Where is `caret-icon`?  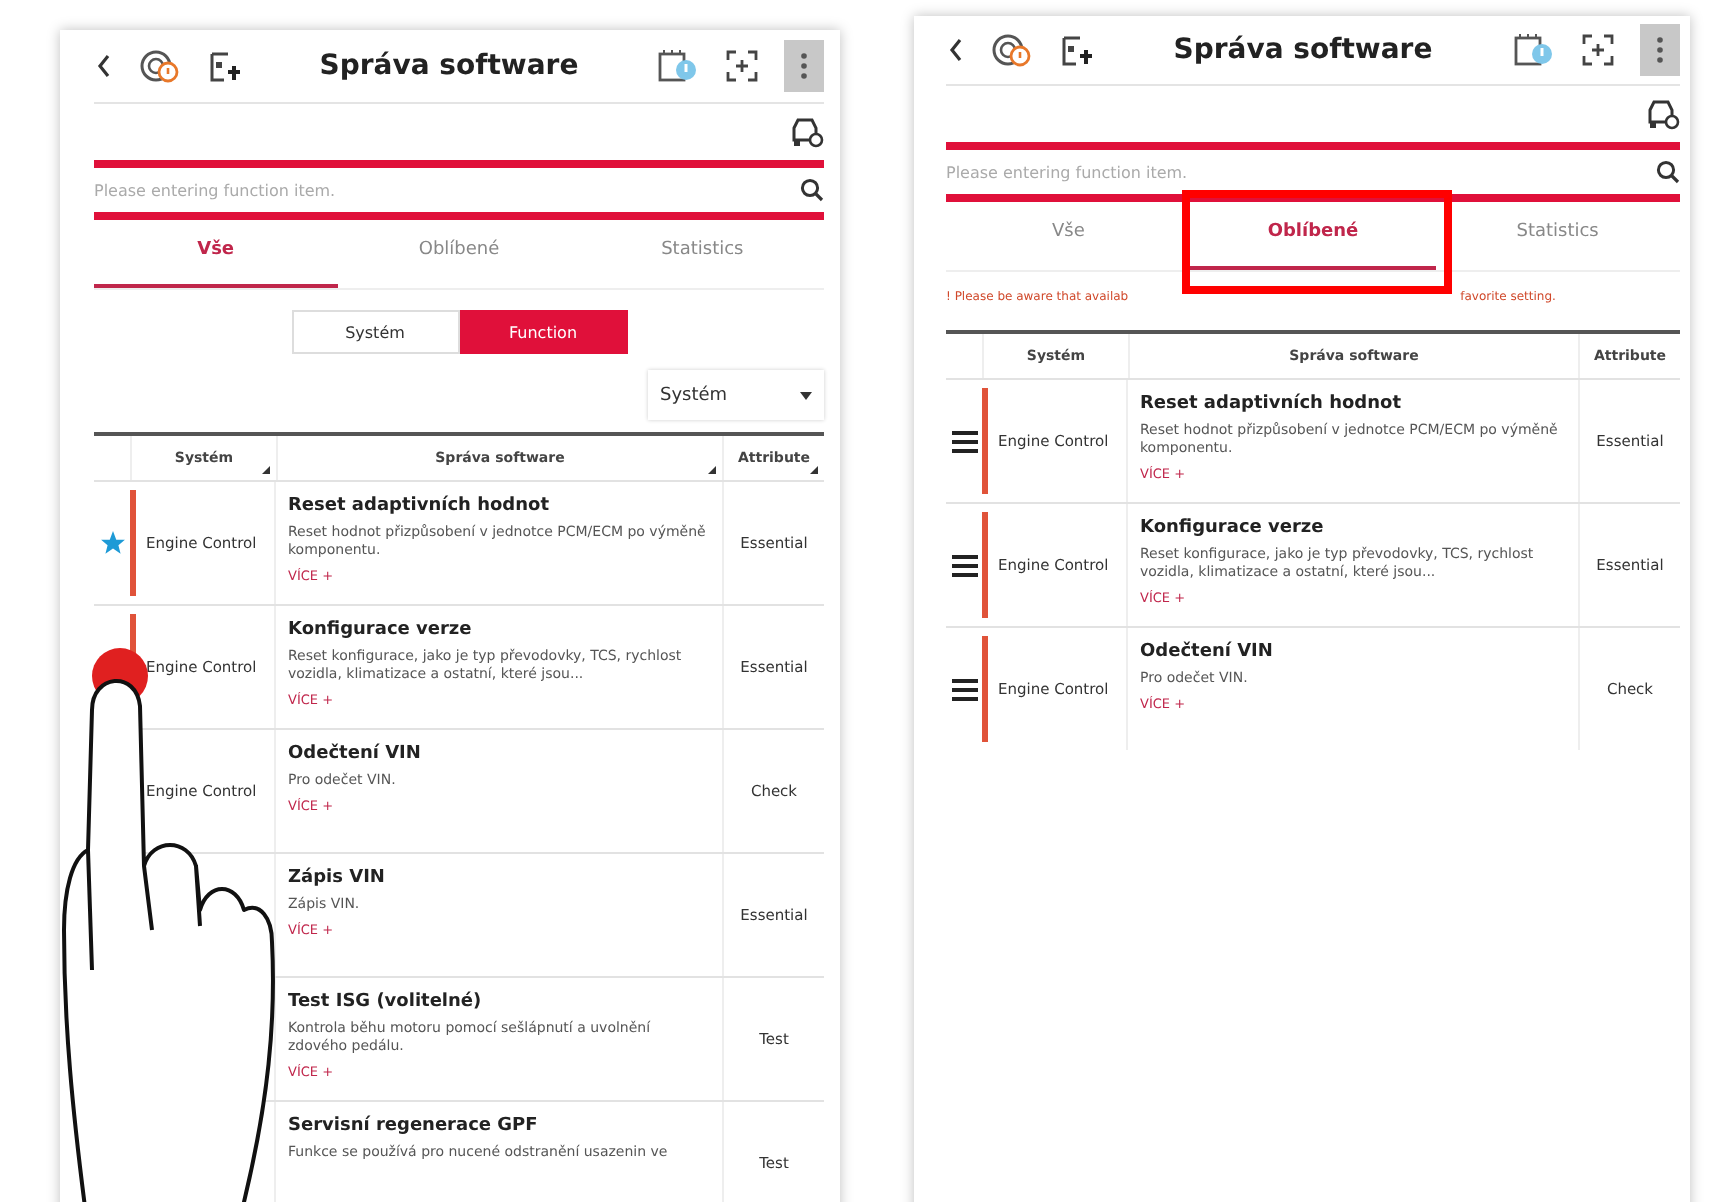 caret-icon is located at coordinates (806, 395).